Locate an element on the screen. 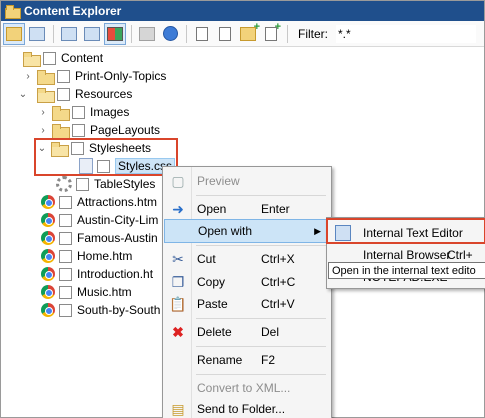 The width and height of the screenshot is (485, 418). tree-item-pagelayouts: › PageLayouts is located at coordinates (98, 130).